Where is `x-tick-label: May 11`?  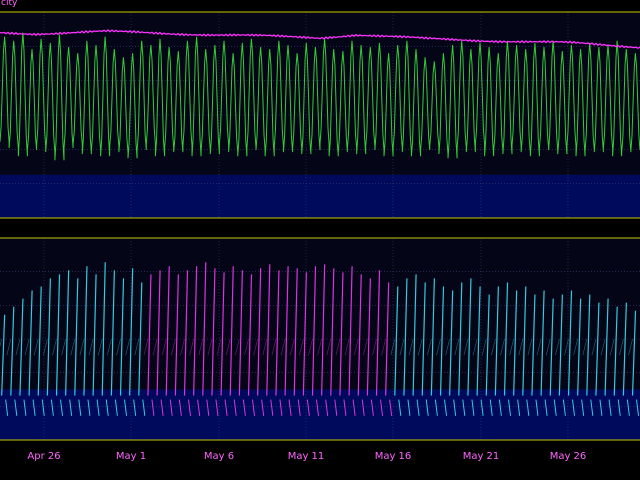
x-tick-label: May 11 is located at coordinates (306, 456).